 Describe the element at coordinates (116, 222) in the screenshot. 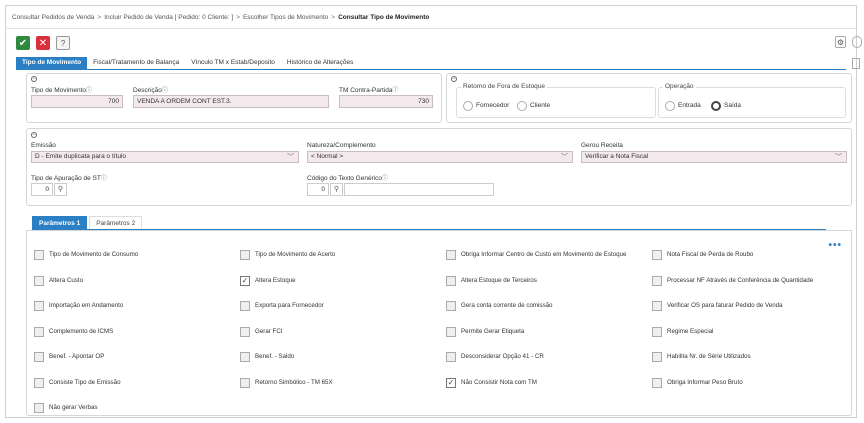

I see `tab-parametros-2: Parâmetros 2` at that location.